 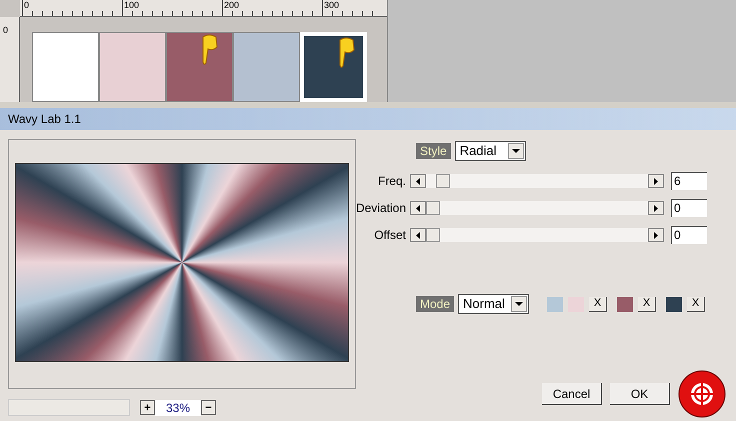 What do you see at coordinates (433, 151) in the screenshot?
I see `style-label: Style` at bounding box center [433, 151].